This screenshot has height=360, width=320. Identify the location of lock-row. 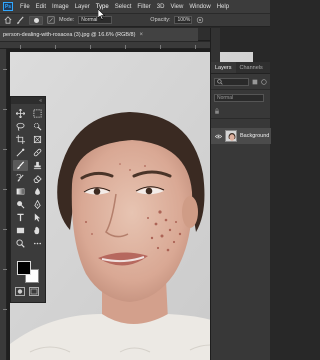
(240, 110).